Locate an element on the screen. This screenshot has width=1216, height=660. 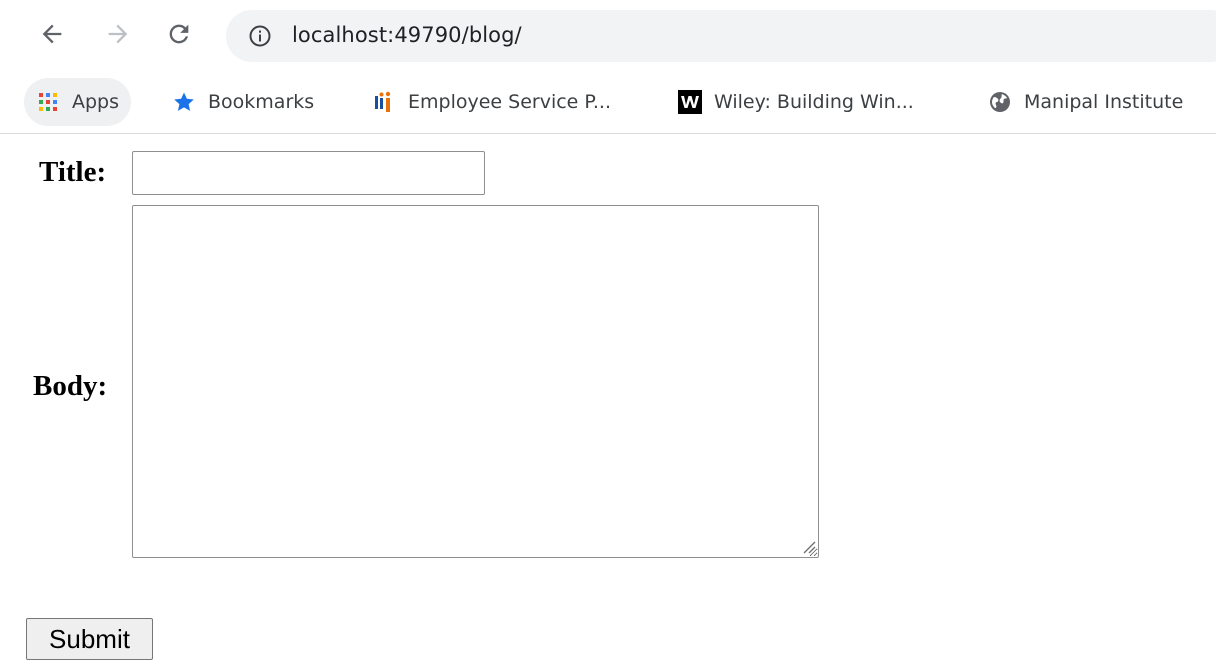
globe-icon is located at coordinates (1000, 102).